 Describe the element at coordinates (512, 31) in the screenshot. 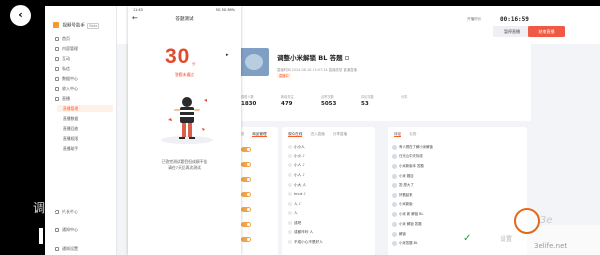

I see `pause-live-button: 暂停直播` at that location.